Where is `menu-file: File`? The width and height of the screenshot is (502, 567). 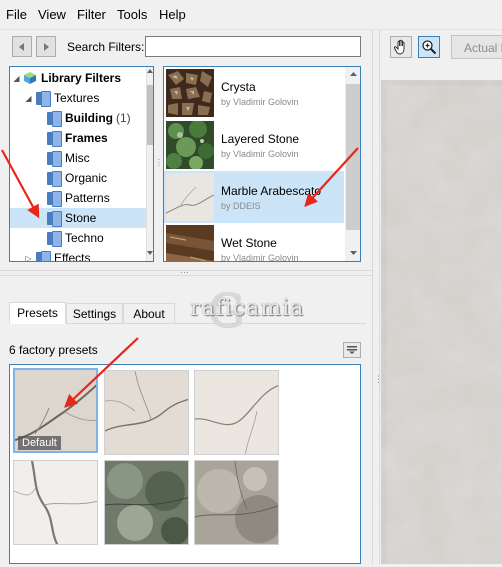
menu-file: File is located at coordinates (16, 14).